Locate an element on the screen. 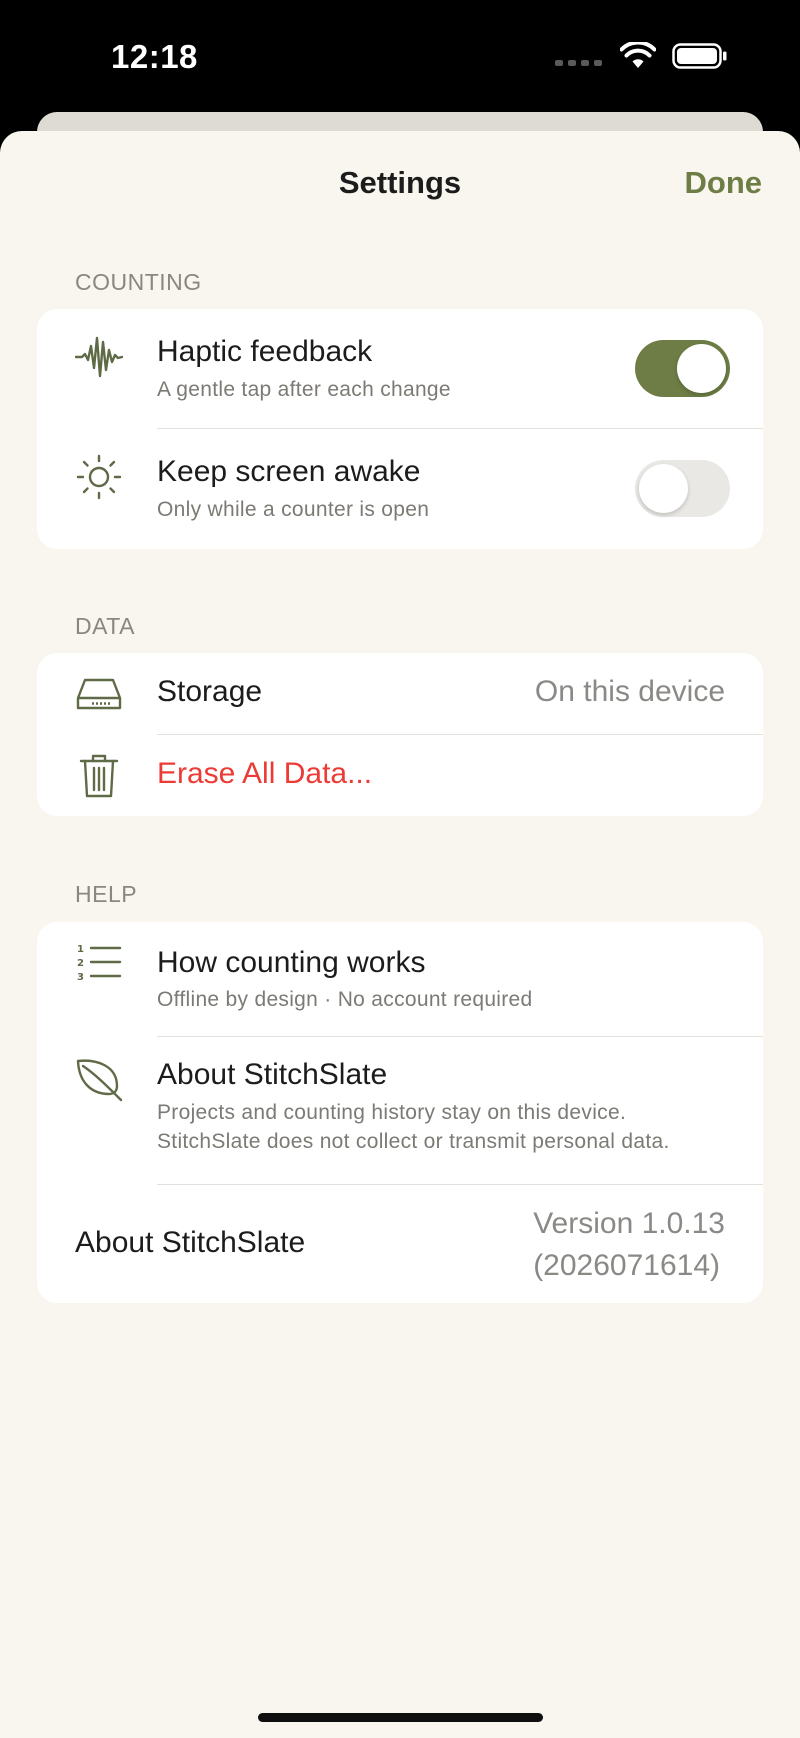  haptic-feedback-label: Haptic feedback is located at coordinates (265, 351).